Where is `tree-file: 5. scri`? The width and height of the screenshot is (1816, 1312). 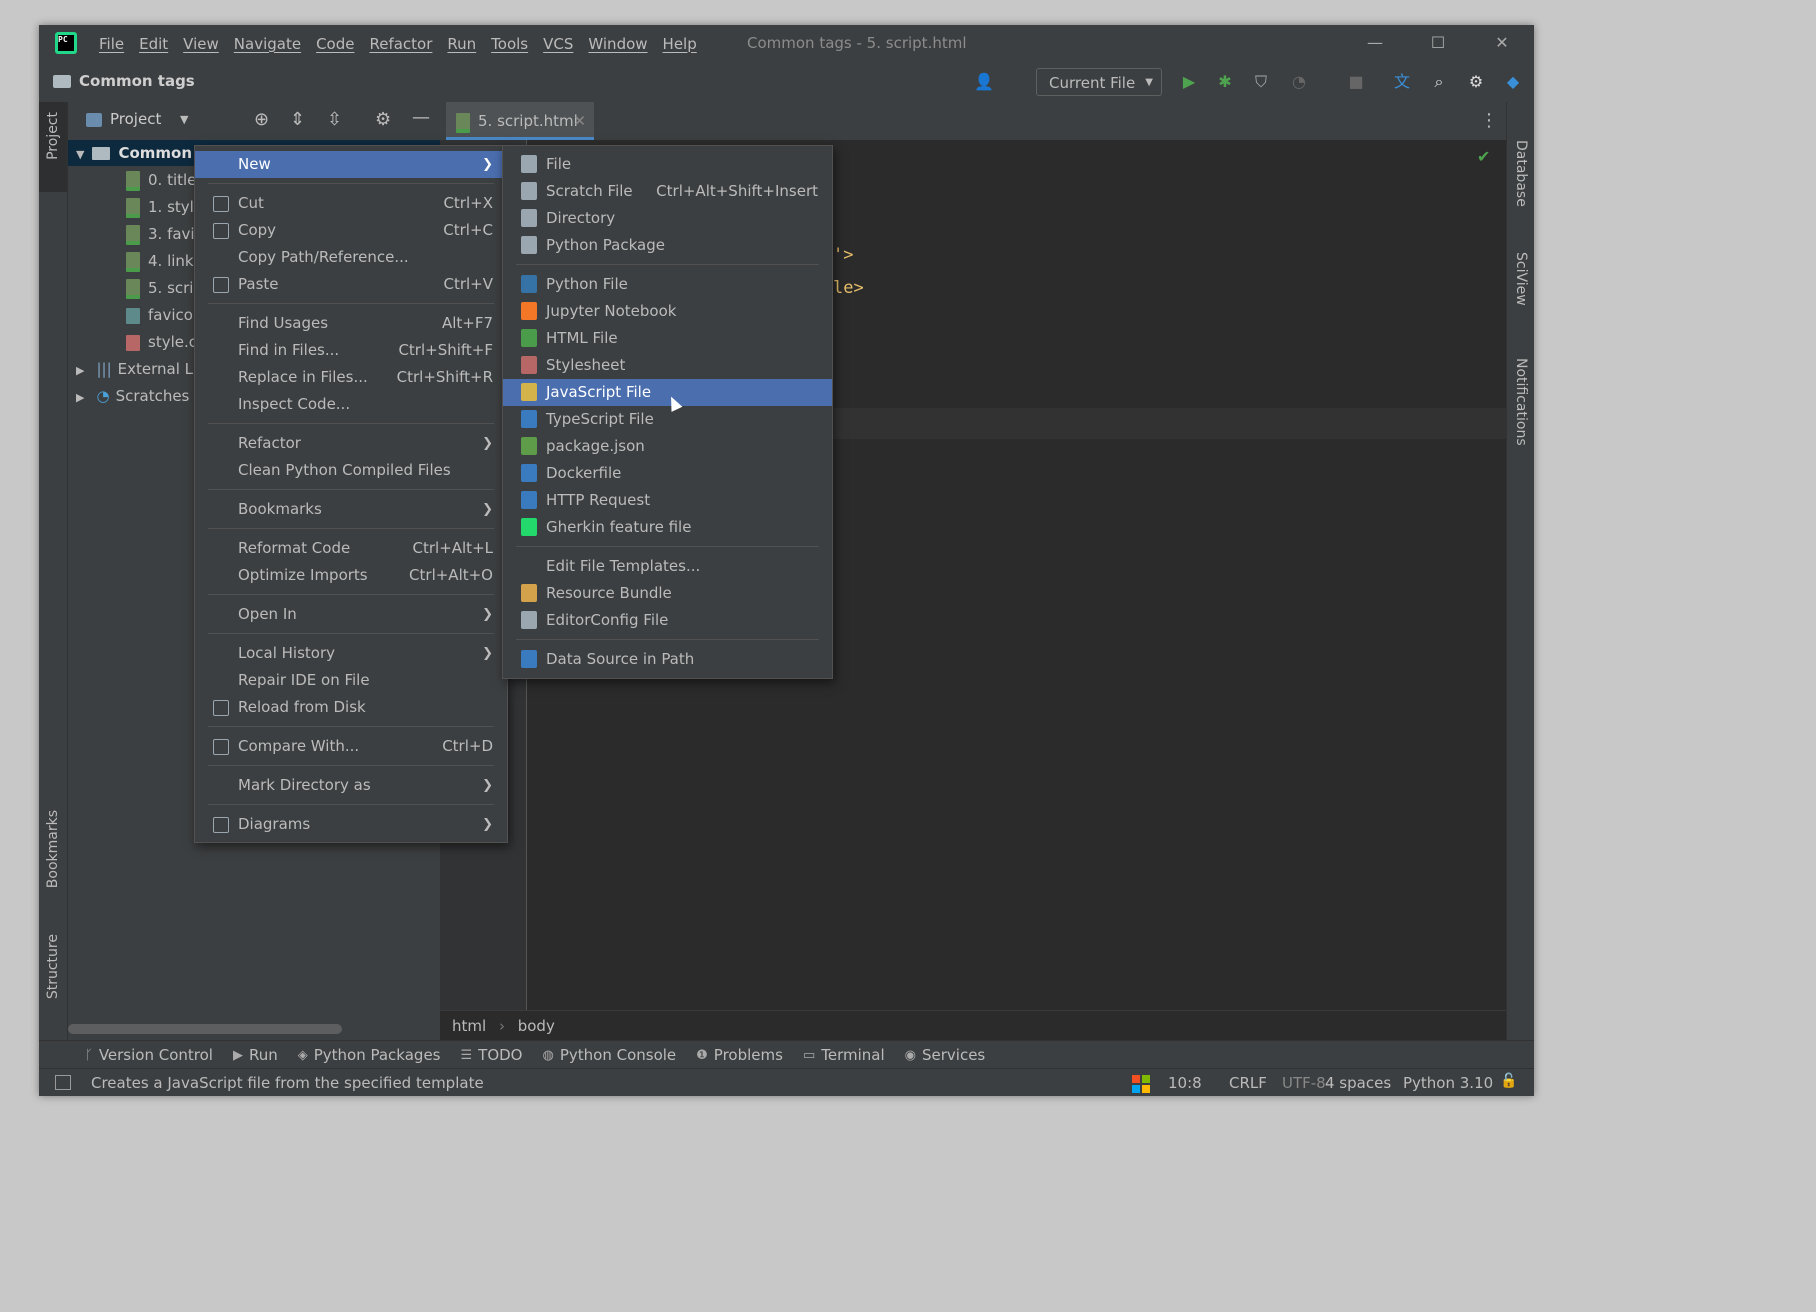 tree-file: 5. scri is located at coordinates (159, 288).